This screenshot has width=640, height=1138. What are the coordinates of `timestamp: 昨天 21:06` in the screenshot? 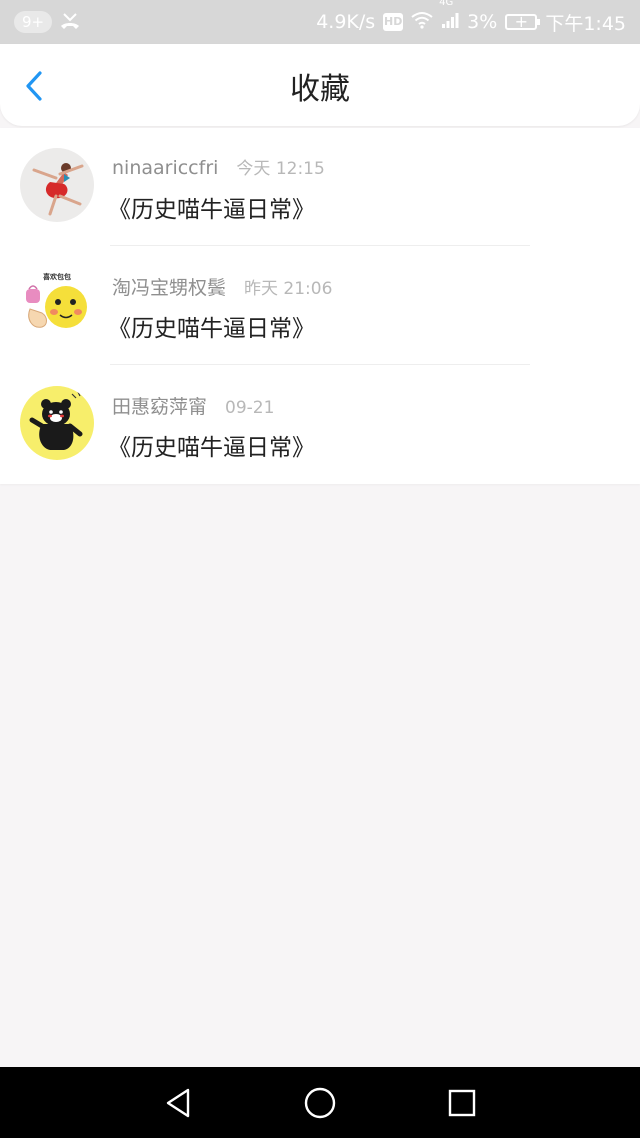 It's located at (288, 289).